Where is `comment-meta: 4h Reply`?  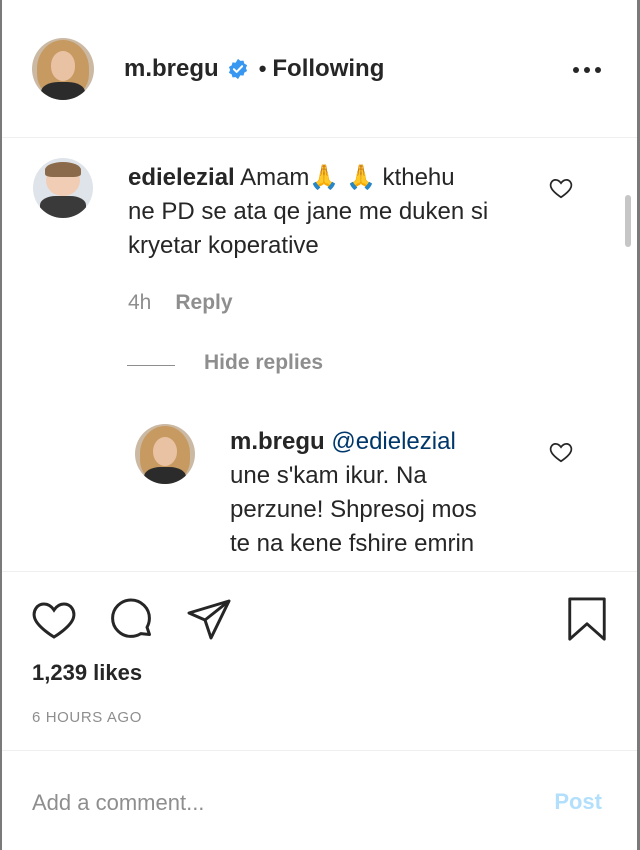
comment-meta: 4h Reply is located at coordinates (180, 303).